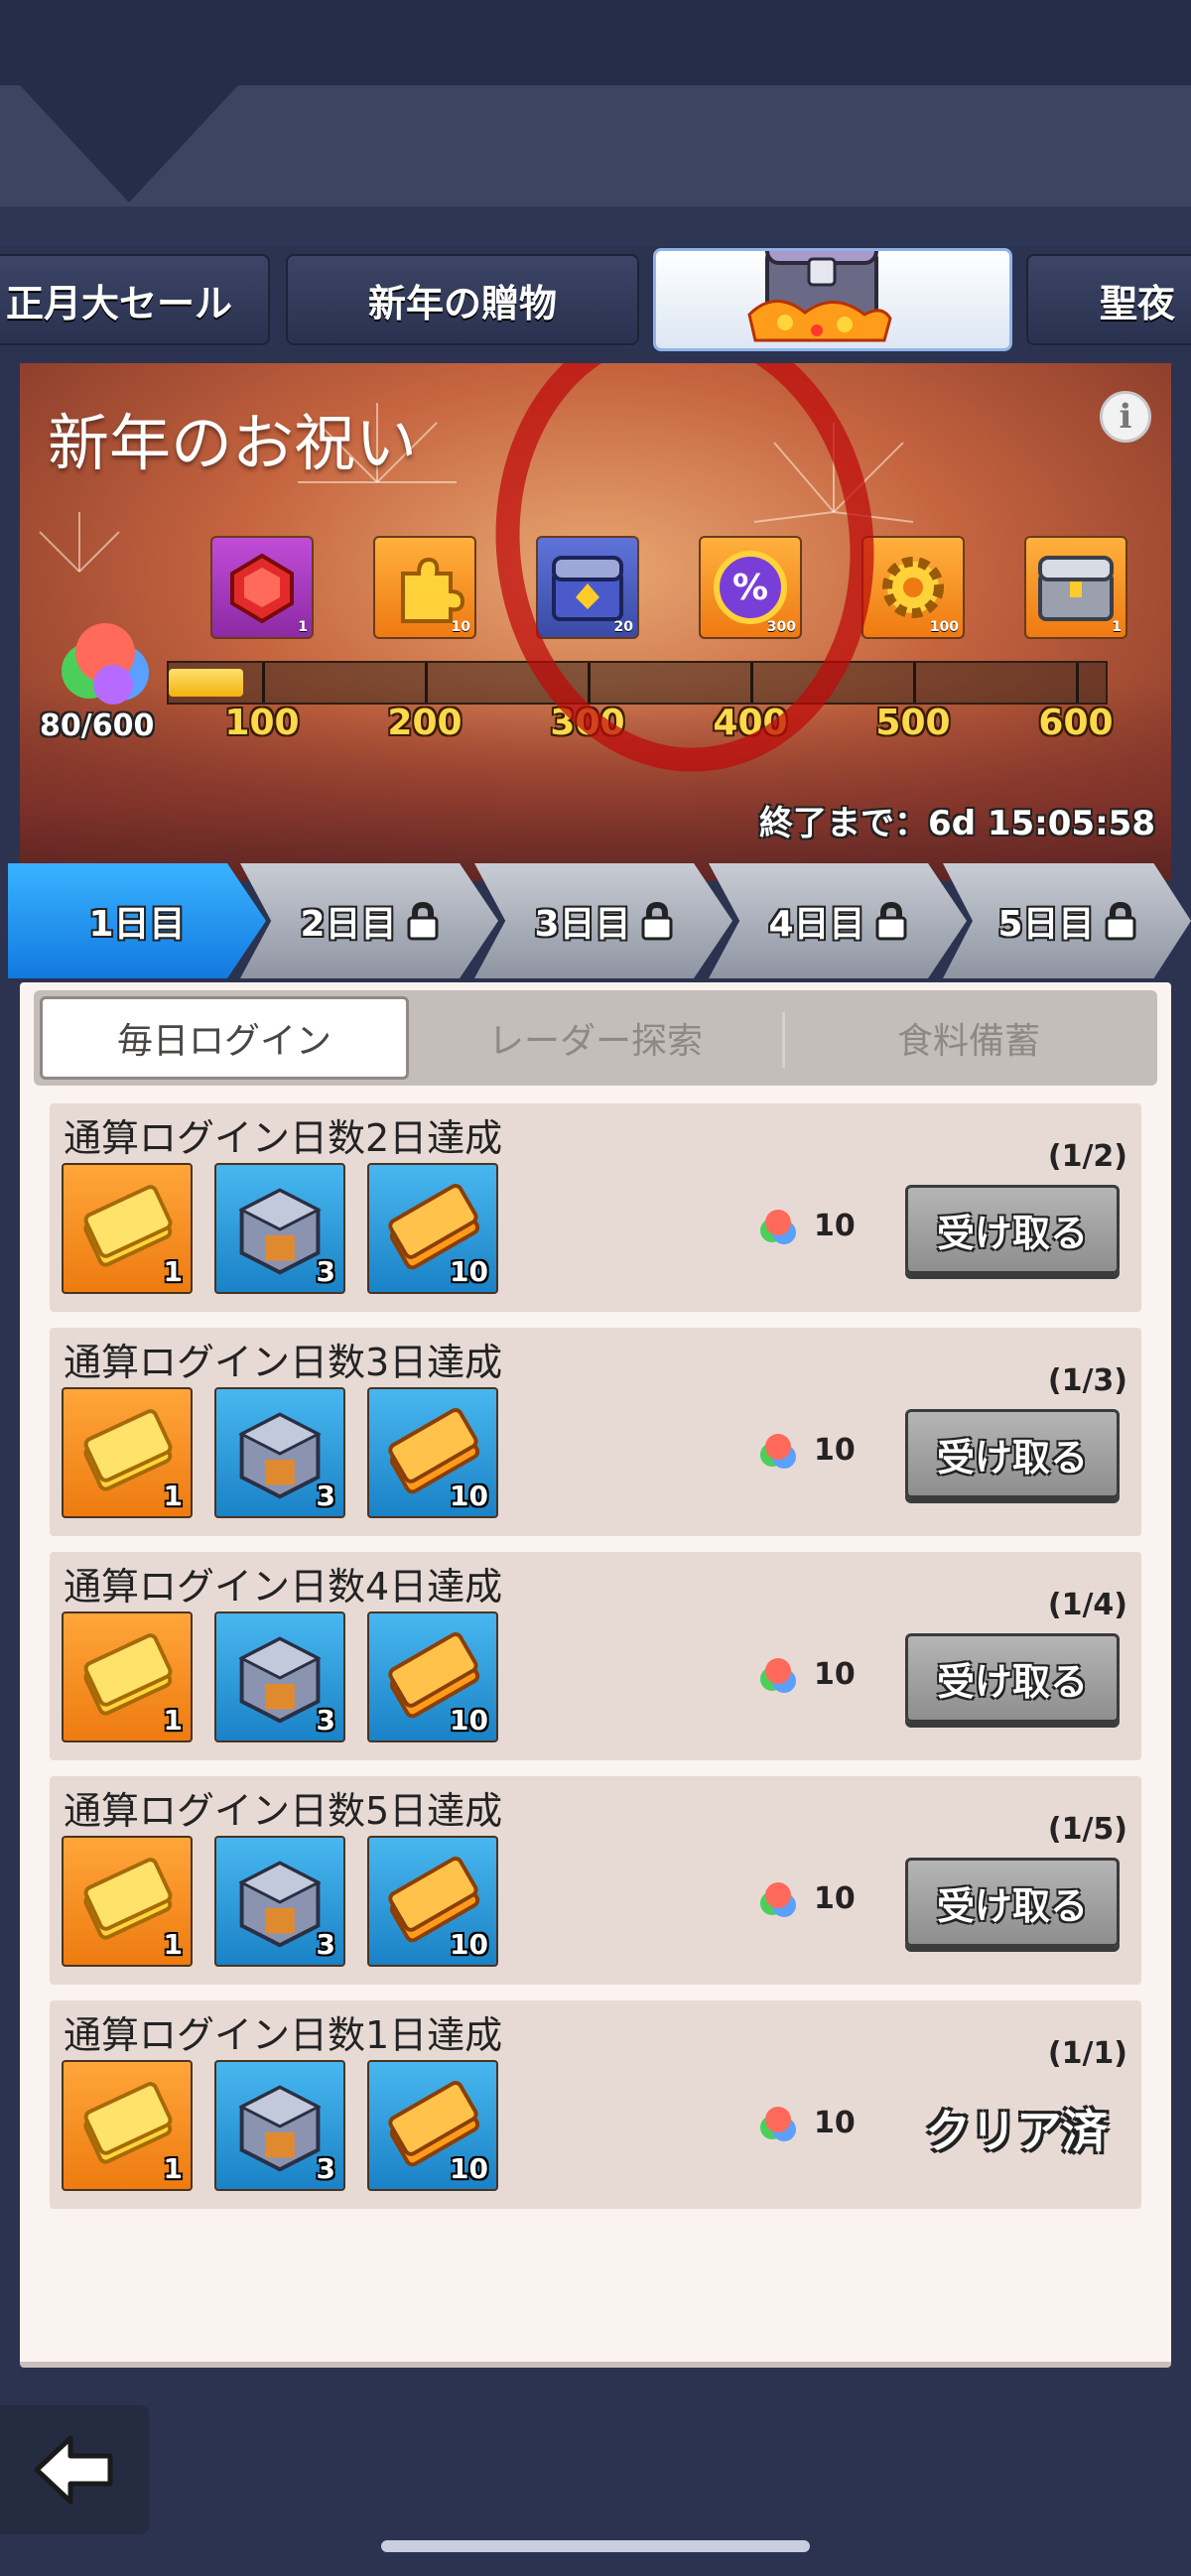 Image resolution: width=1191 pixels, height=2576 pixels. Describe the element at coordinates (173, 1945) in the screenshot. I see `reward-qty: 1` at that location.